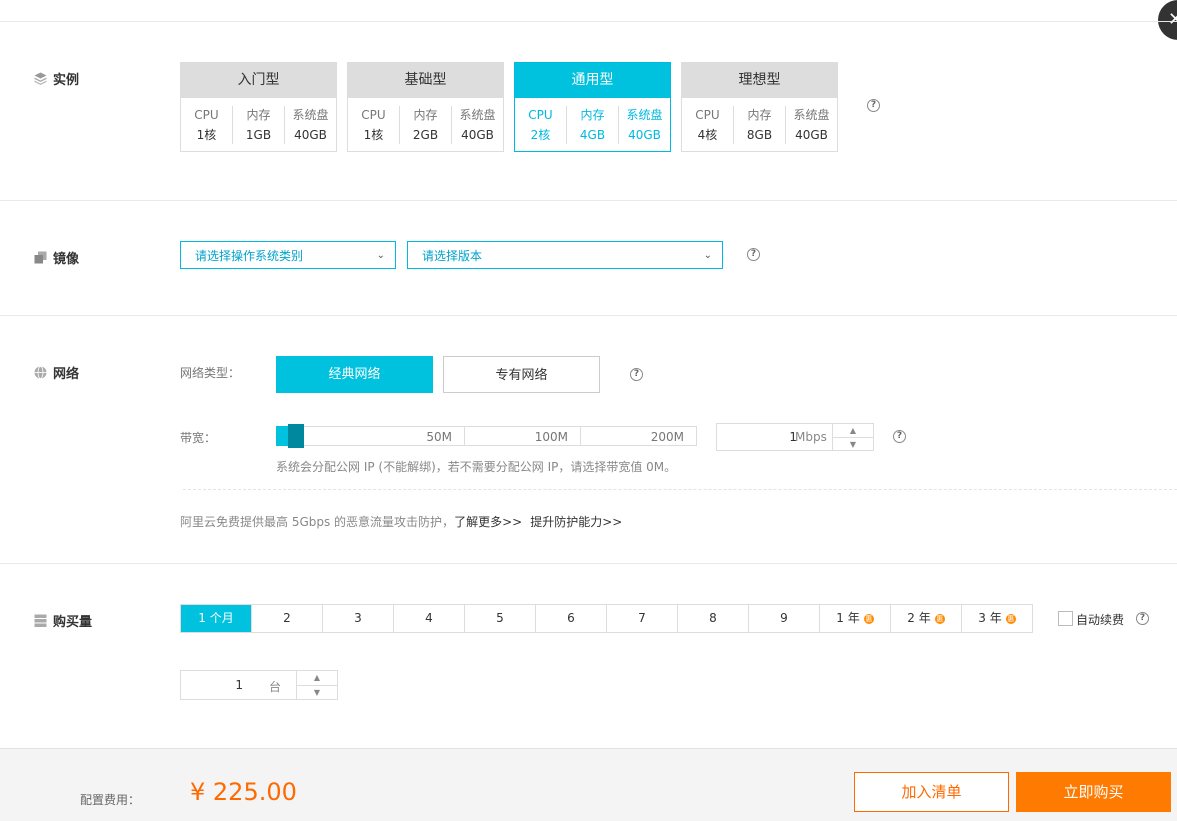  What do you see at coordinates (198, 438) in the screenshot?
I see `bandwidth-label: 带宽：` at bounding box center [198, 438].